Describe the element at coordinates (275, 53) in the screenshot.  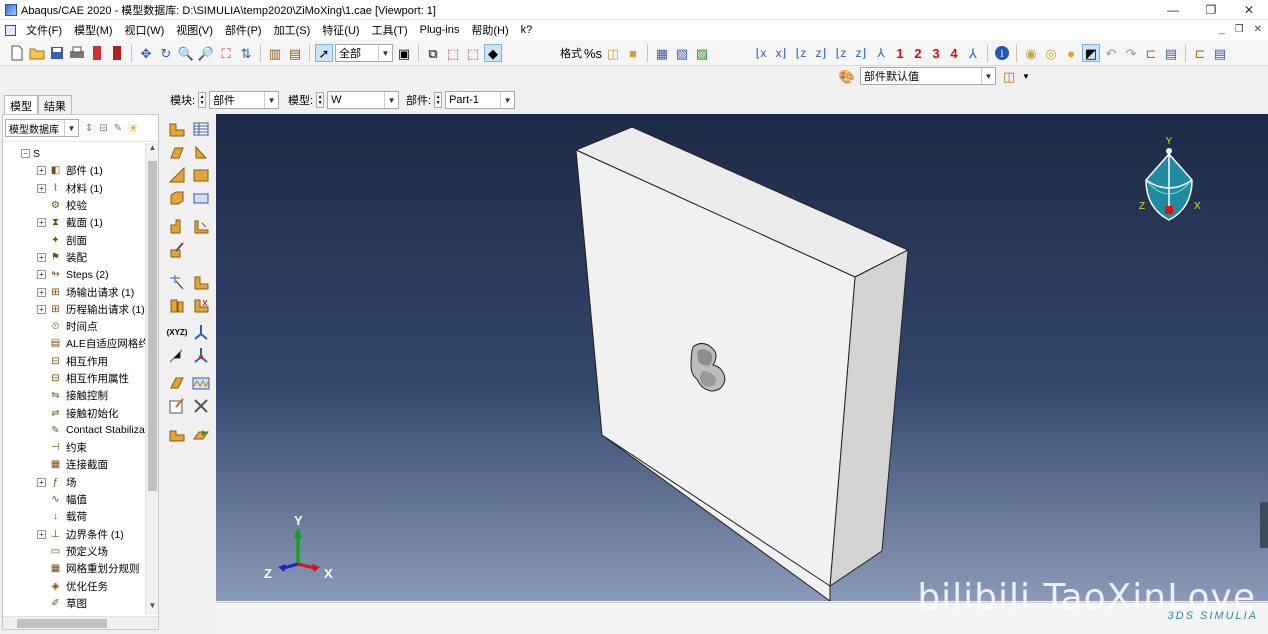
I see `perspective-icon: ▥` at that location.